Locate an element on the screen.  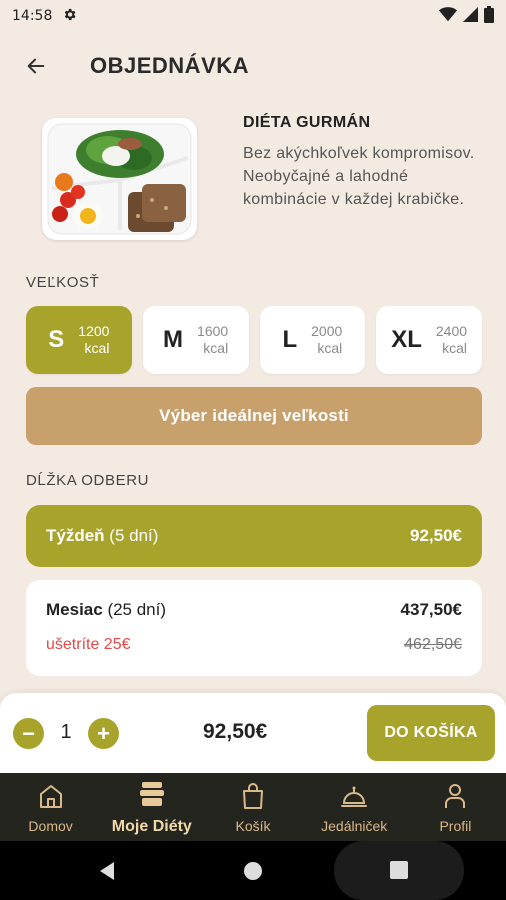
shopping-bag-icon is located at coordinates (253, 797).